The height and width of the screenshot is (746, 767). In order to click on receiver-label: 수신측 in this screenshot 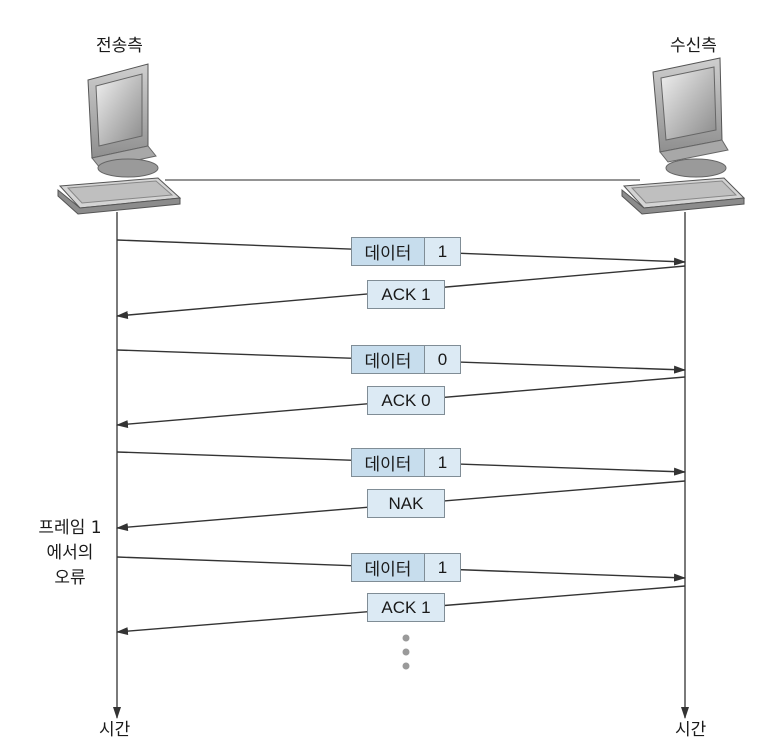, I will do `click(693, 46)`.